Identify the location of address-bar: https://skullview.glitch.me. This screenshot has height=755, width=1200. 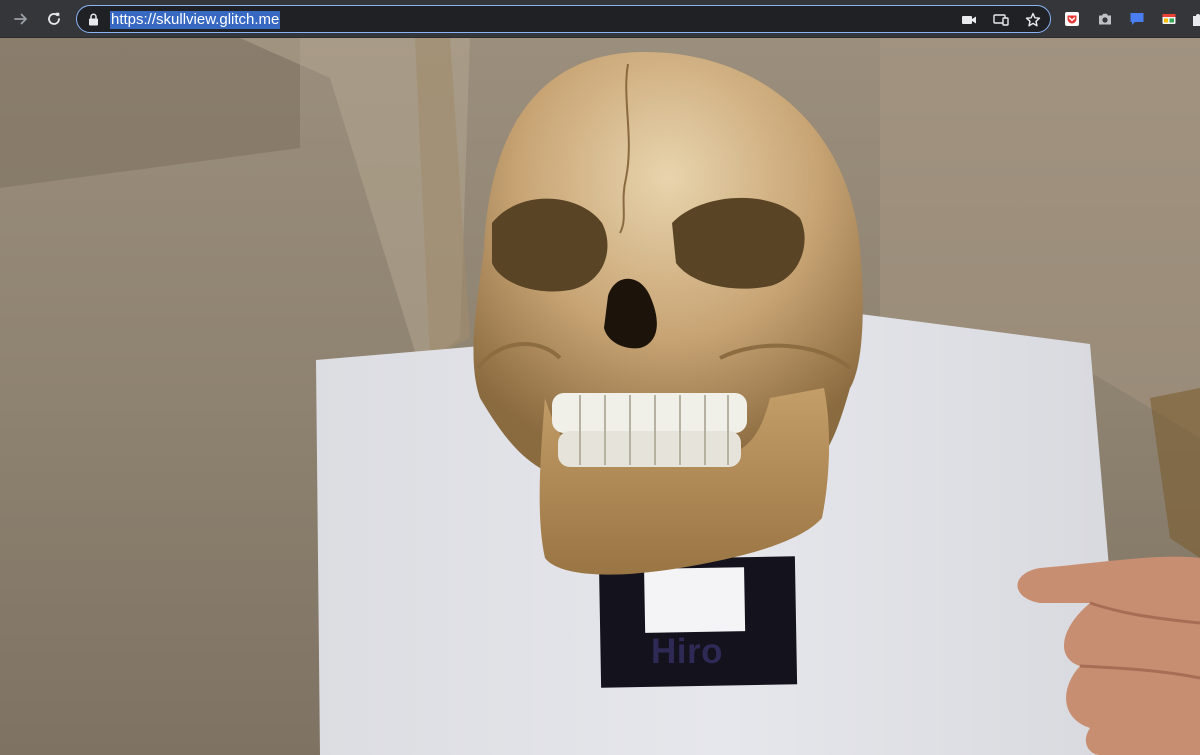
(563, 19).